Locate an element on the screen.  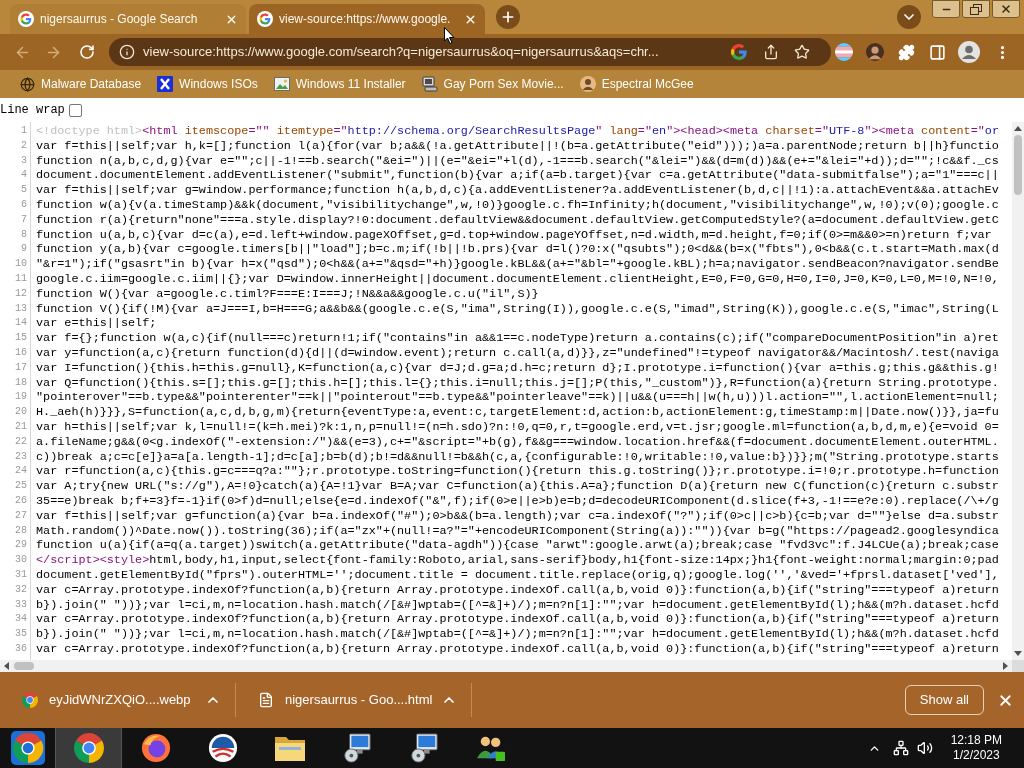
bookmark-item: Malware Database is located at coordinates (81, 84).